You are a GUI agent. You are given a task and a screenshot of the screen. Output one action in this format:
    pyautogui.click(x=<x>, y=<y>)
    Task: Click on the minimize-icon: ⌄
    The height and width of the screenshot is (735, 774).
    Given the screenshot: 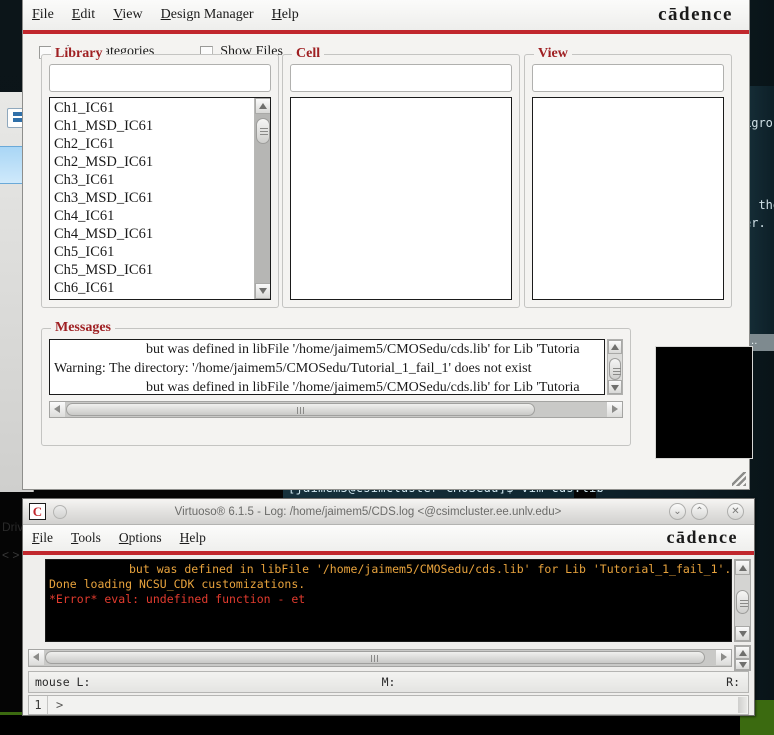 What is the action you would take?
    pyautogui.click(x=677, y=511)
    